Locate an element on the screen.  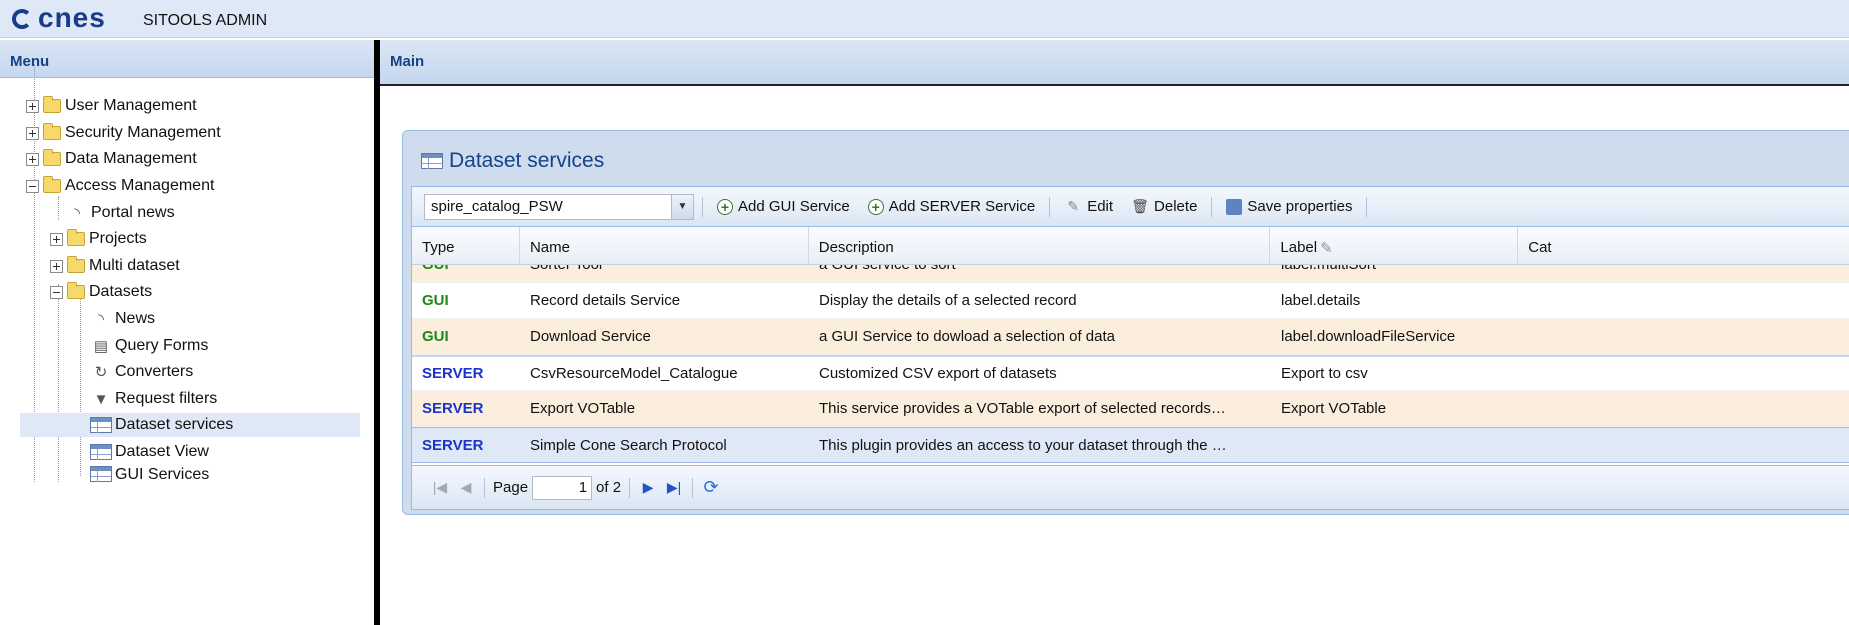
main-panel-header: Main is located at coordinates (1114, 63).